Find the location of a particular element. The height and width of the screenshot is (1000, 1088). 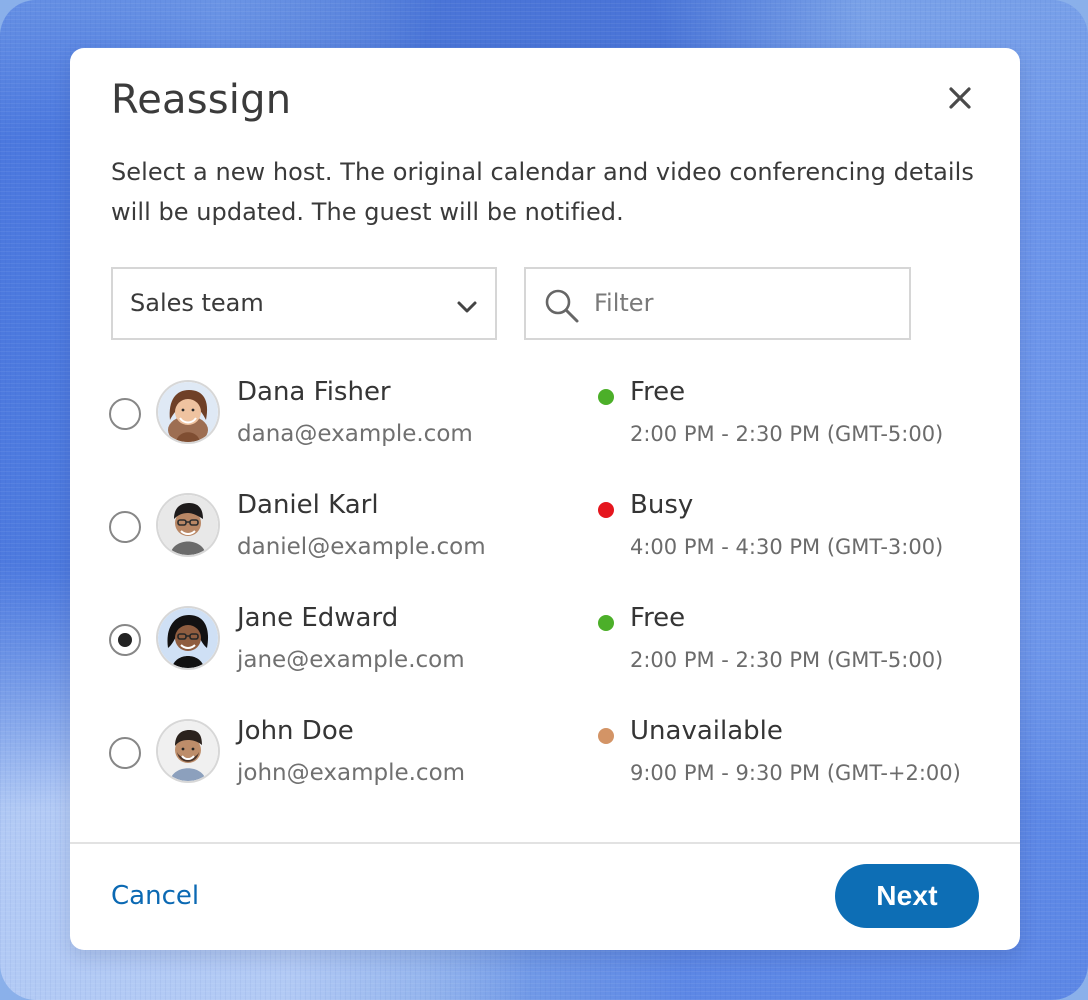

filter-field is located at coordinates (717, 303).